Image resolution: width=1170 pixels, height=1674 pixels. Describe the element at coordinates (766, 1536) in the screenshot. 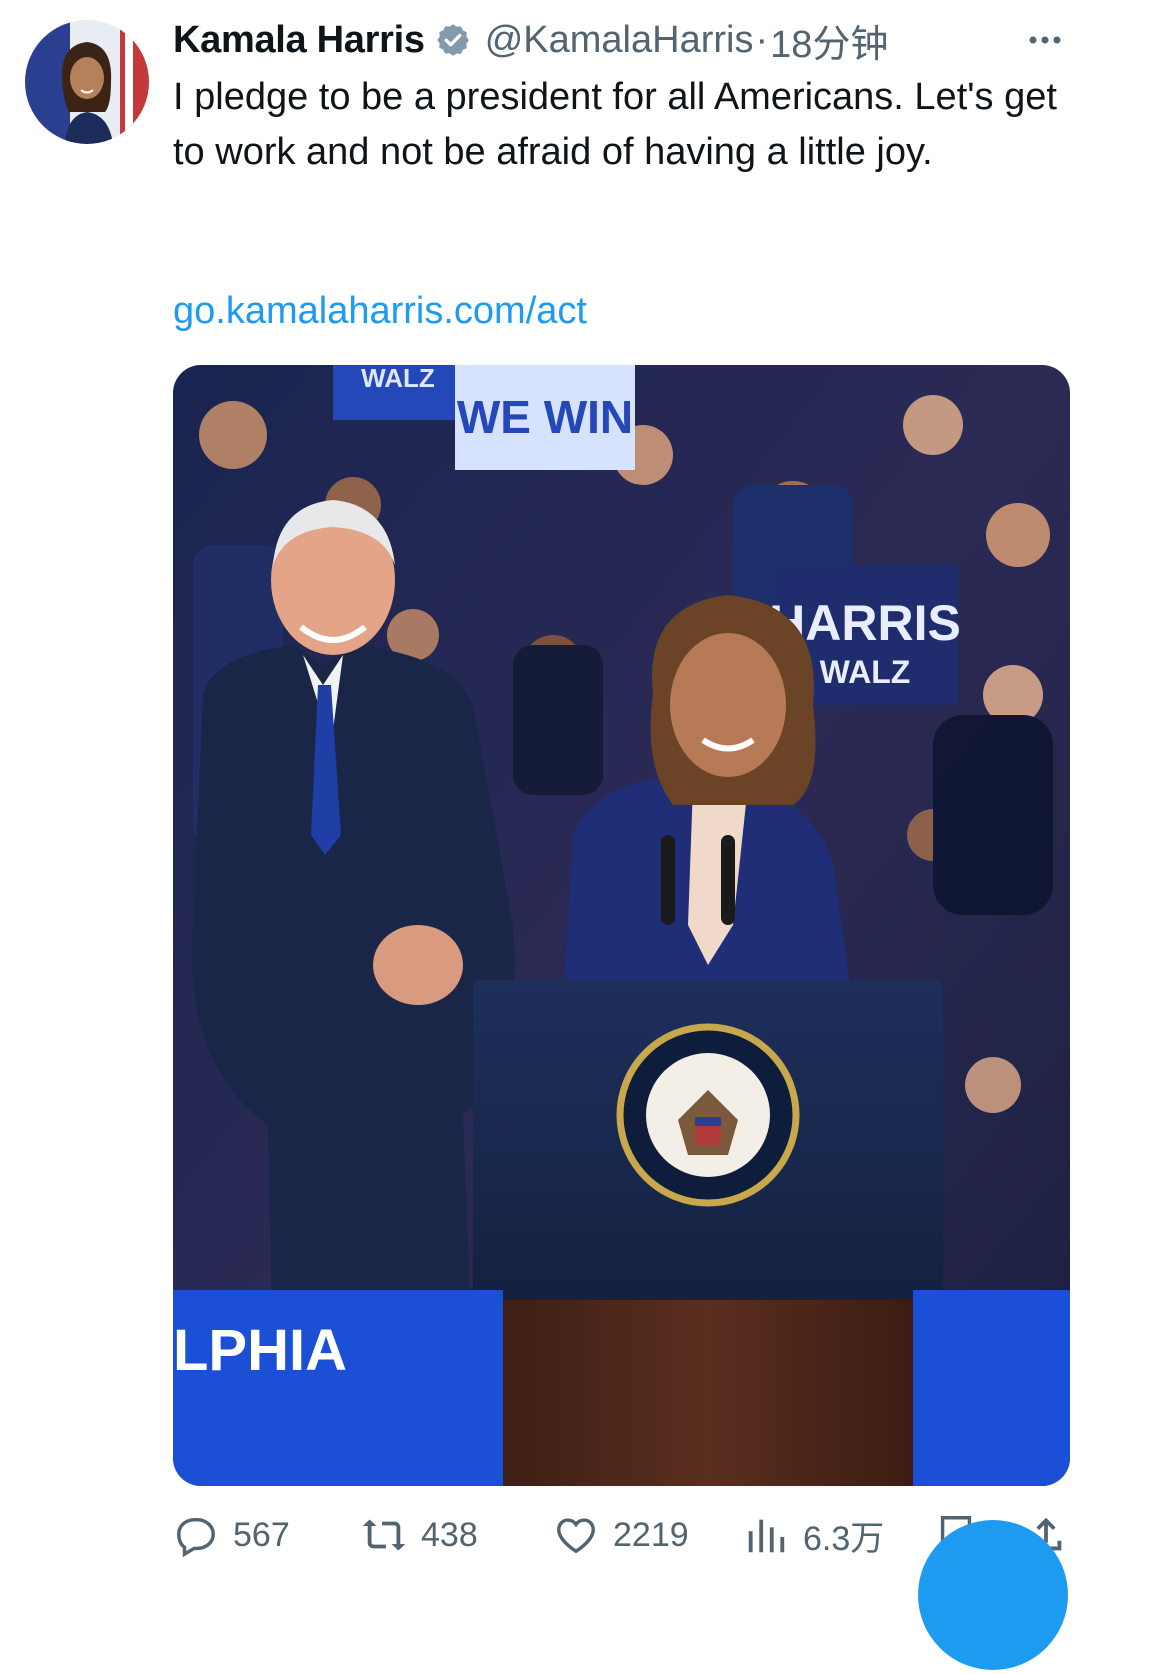

I see `views-icon` at that location.